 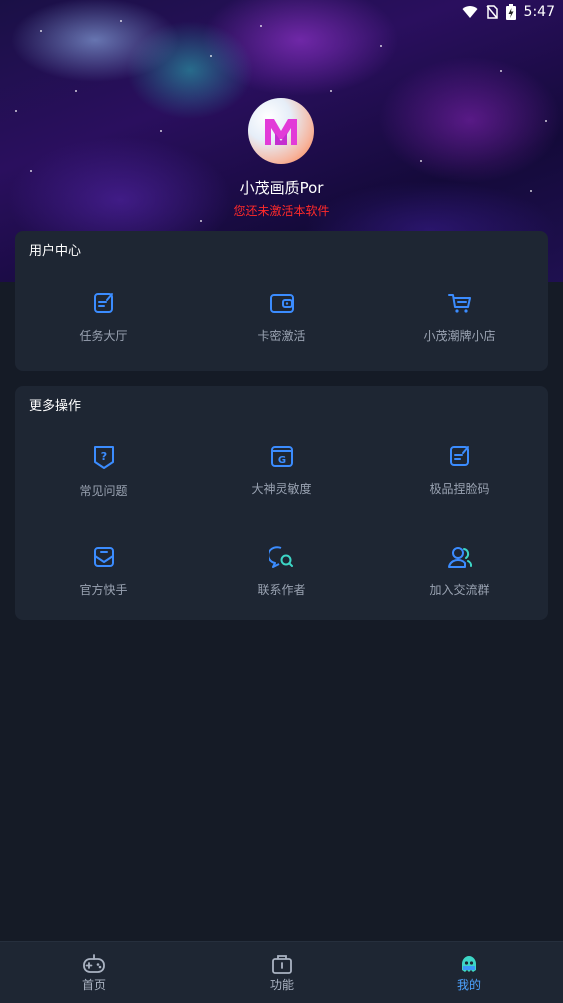 What do you see at coordinates (459, 336) in the screenshot?
I see `shop-label: 小茂潮牌小店` at bounding box center [459, 336].